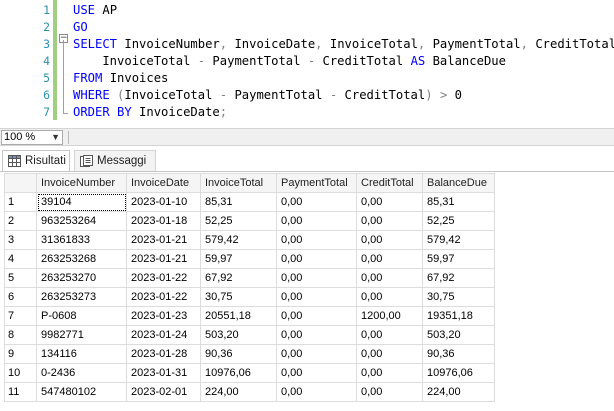 This screenshot has height=411, width=614. I want to click on table-cell: 19351,18, so click(458, 316).